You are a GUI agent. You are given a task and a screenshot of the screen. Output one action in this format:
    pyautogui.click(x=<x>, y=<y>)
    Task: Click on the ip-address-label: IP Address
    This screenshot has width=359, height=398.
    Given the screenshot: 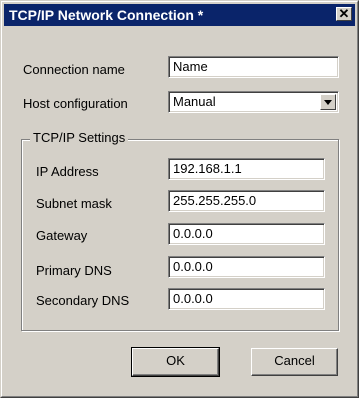 What is the action you would take?
    pyautogui.click(x=67, y=171)
    